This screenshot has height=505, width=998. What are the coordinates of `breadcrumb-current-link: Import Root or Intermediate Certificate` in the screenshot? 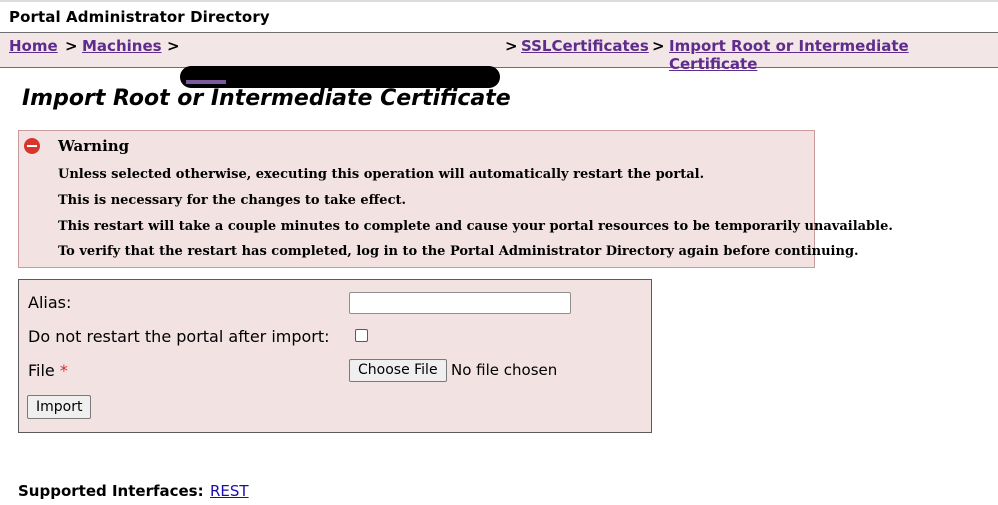 It's located at (833, 55).